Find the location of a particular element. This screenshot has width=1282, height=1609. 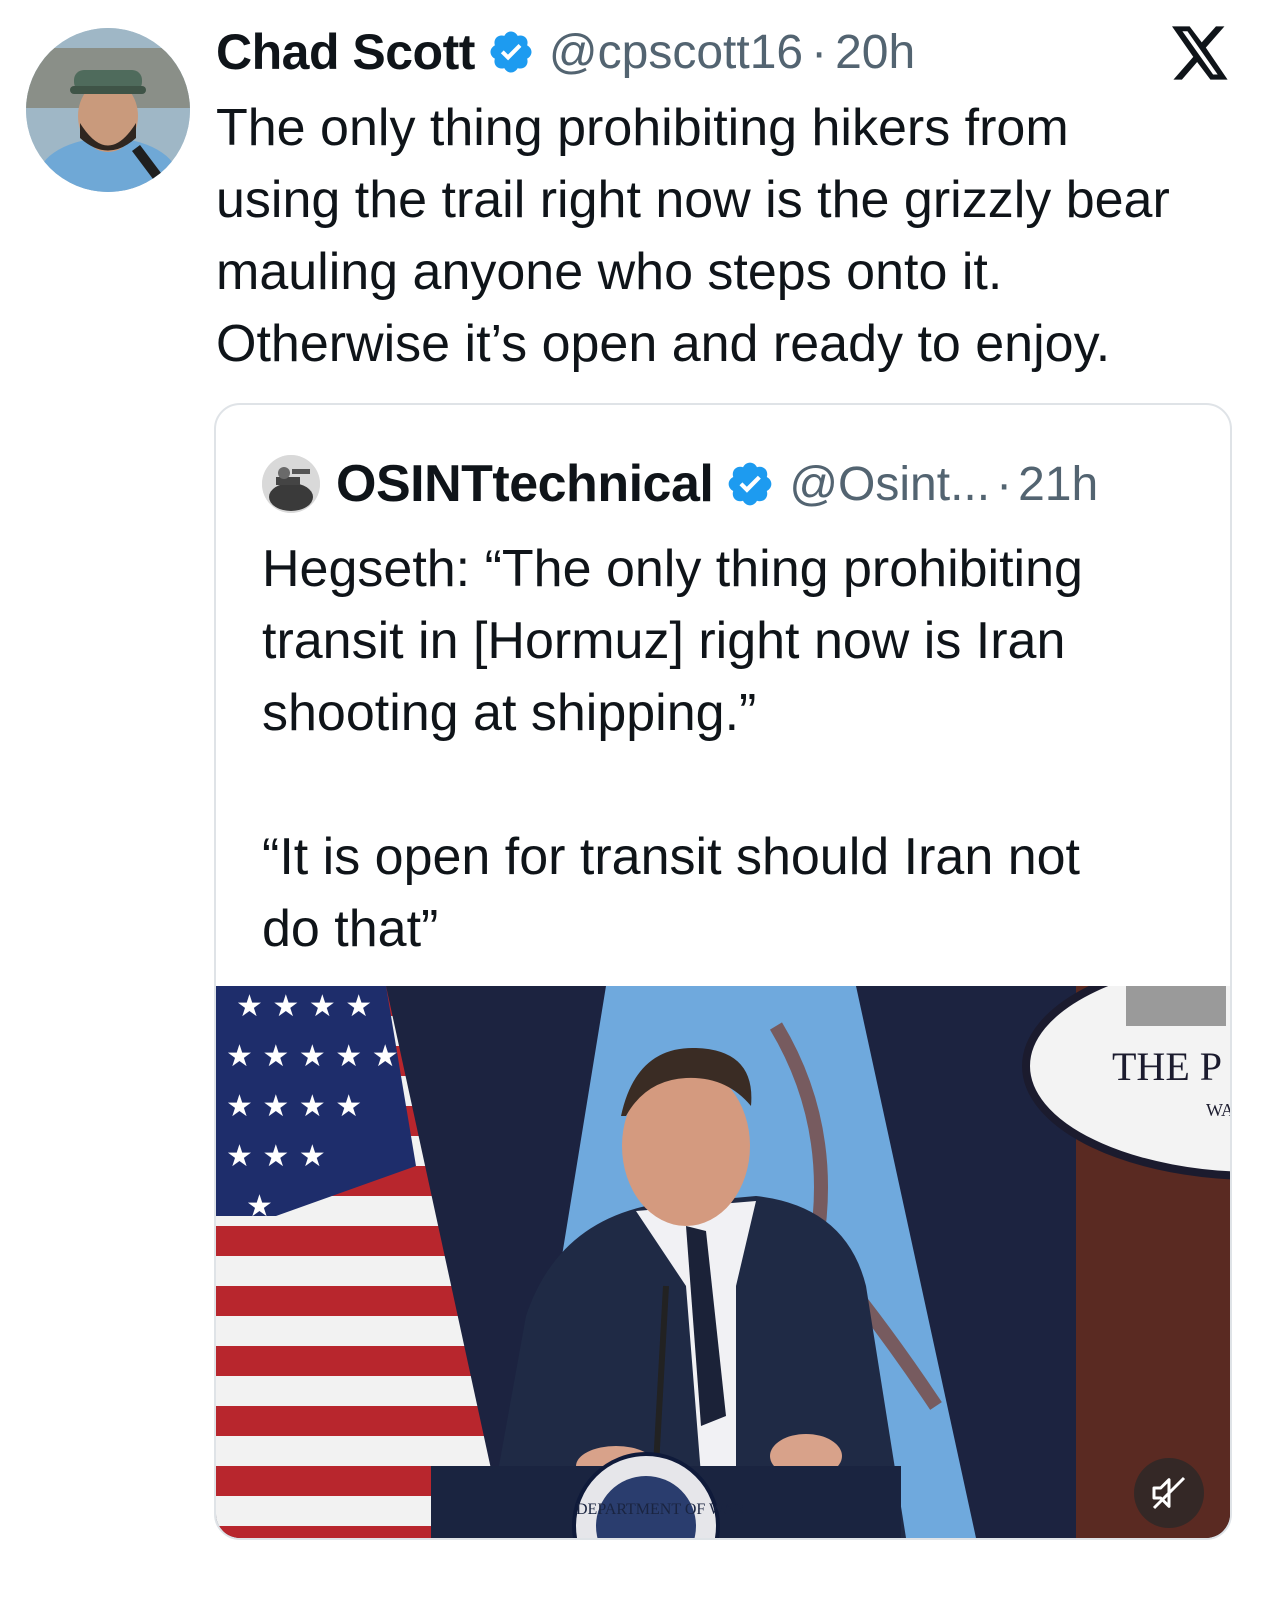

tweet-header: Chad Scott @cpscott16 · 20h is located at coordinates (565, 52).